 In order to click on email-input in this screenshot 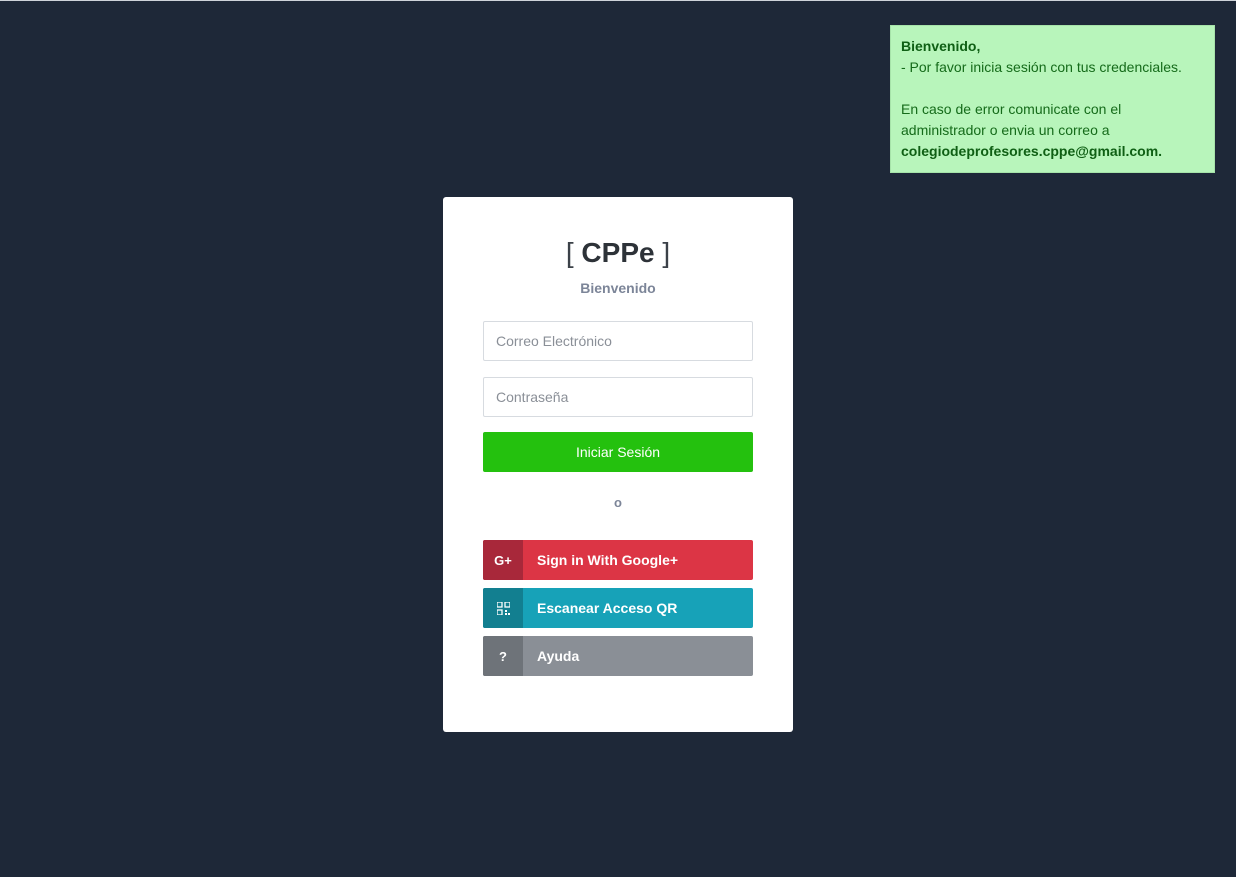, I will do `click(618, 341)`.